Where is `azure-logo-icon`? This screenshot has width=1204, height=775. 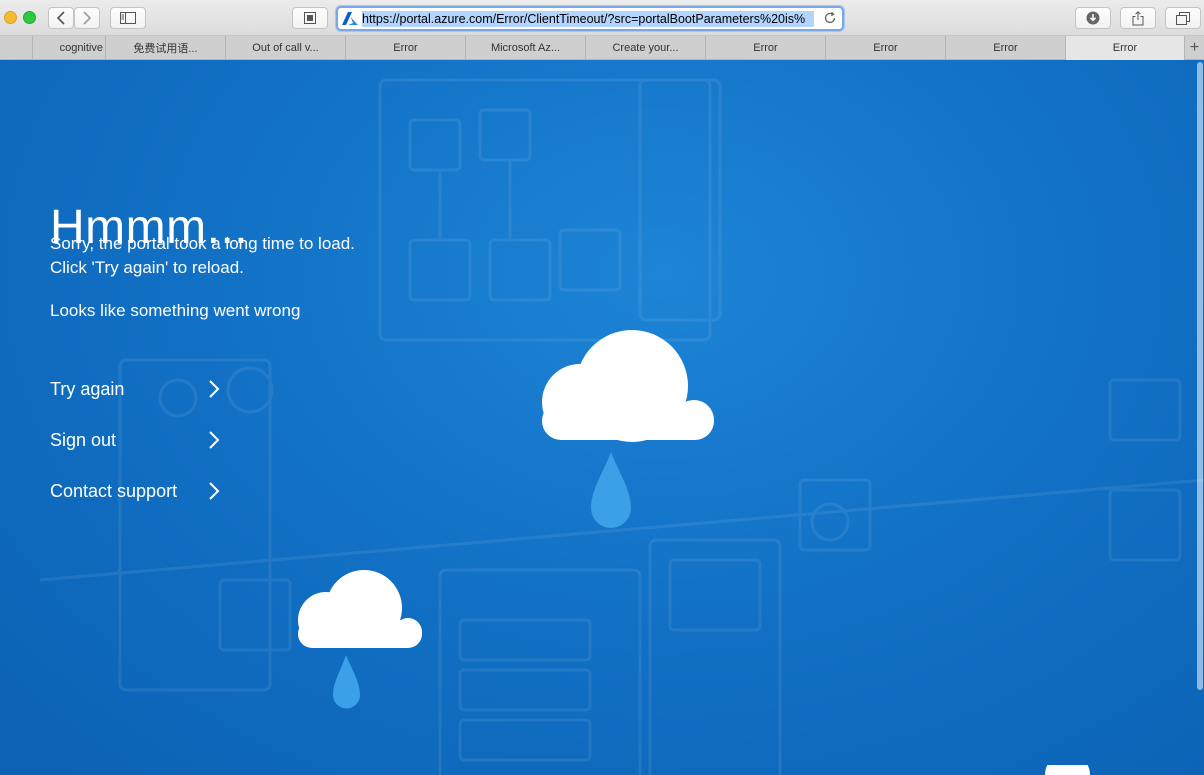
azure-logo-icon is located at coordinates (350, 18).